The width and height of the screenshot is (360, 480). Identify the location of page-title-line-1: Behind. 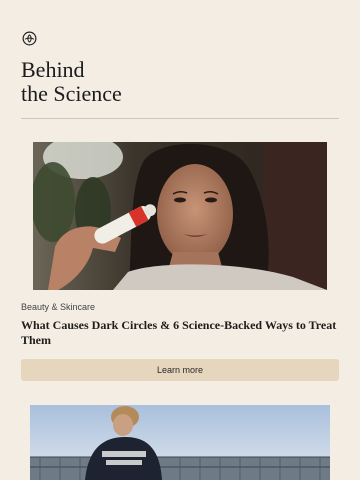
(53, 69).